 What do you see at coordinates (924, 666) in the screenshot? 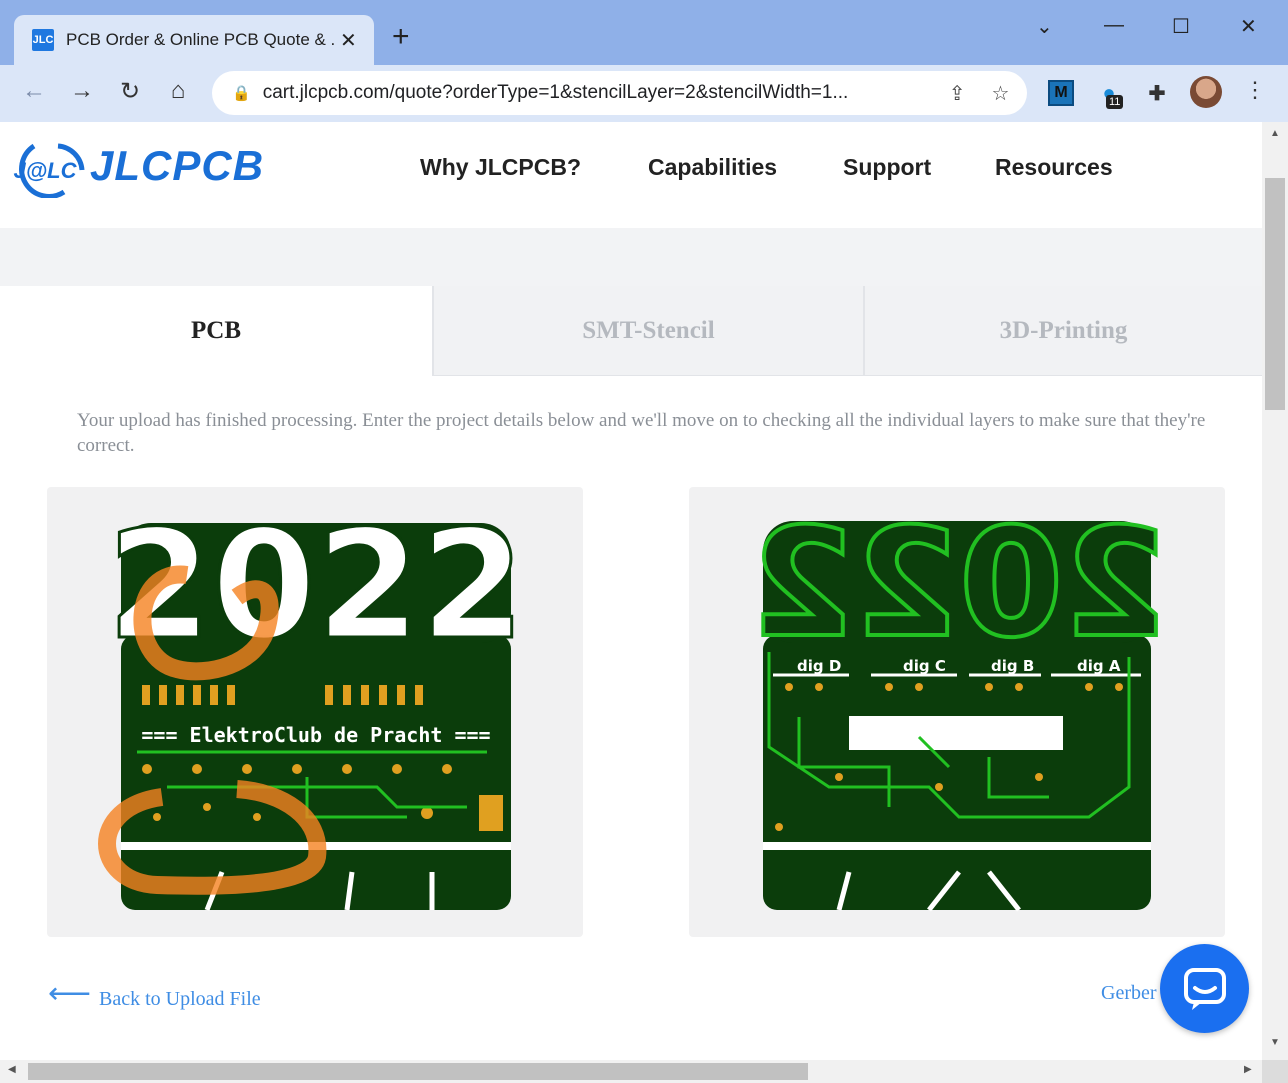
I see `svg-text: dig C` at bounding box center [924, 666].